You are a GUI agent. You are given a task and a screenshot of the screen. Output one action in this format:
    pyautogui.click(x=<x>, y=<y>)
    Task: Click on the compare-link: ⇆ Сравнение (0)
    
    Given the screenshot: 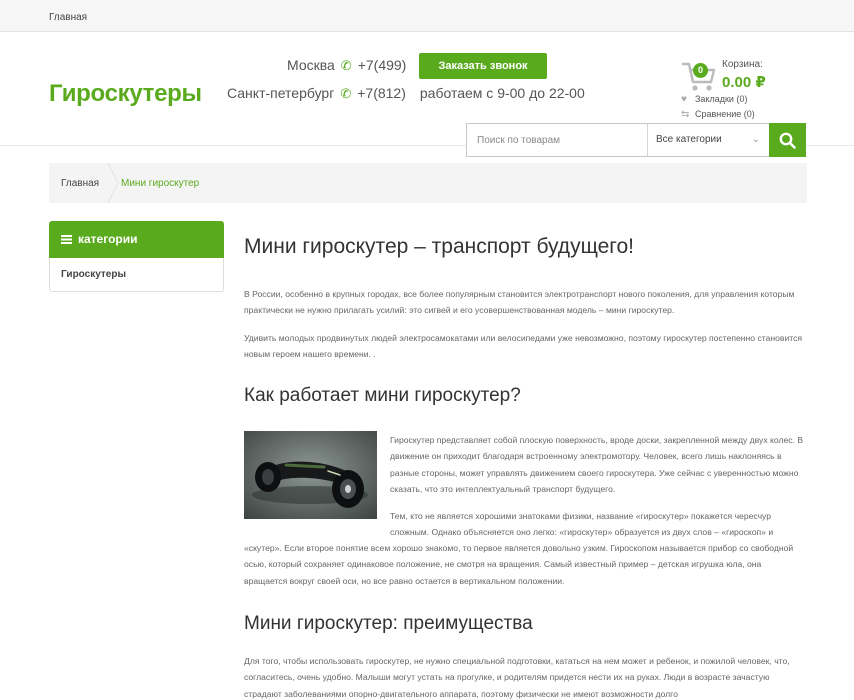 What is the action you would take?
    pyautogui.click(x=718, y=114)
    